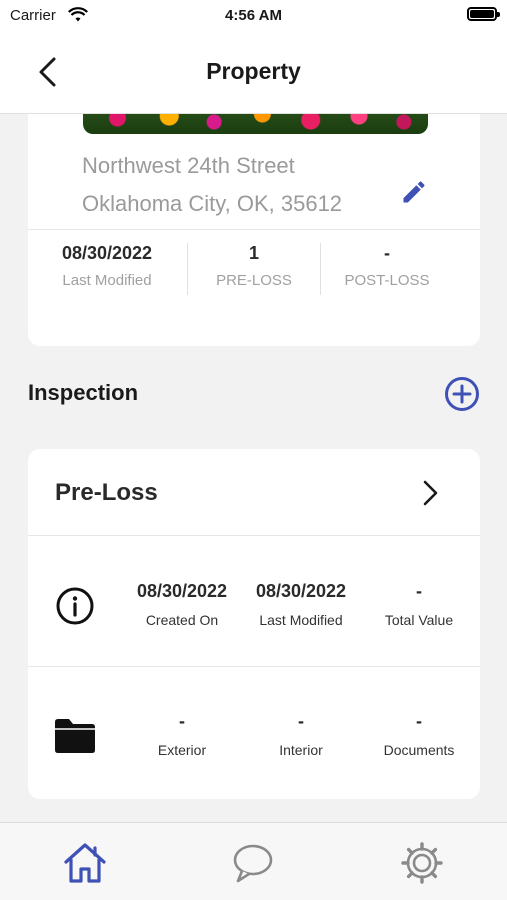 This screenshot has height=900, width=507. Describe the element at coordinates (107, 253) in the screenshot. I see `stat-value: 08/30/2022` at that location.